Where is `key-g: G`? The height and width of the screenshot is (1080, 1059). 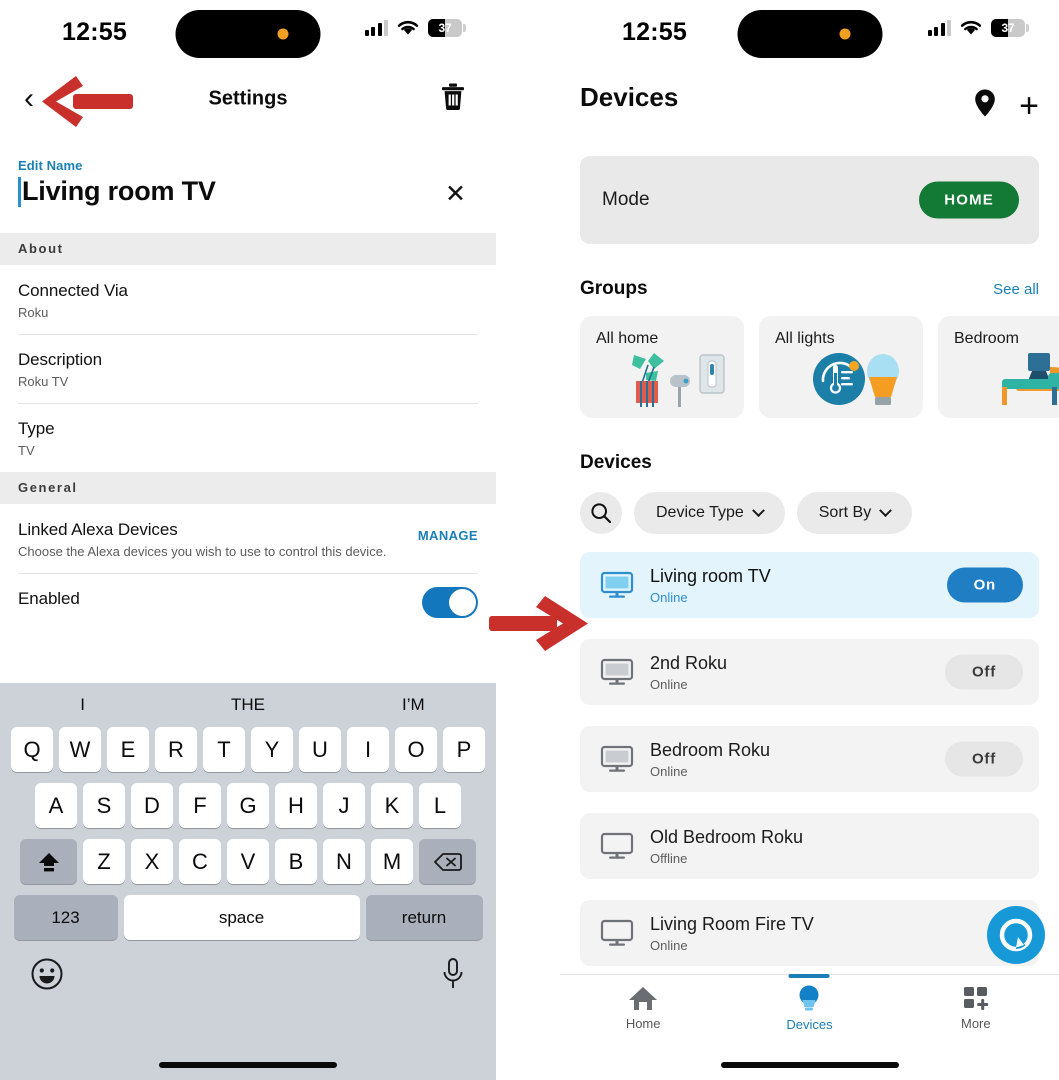 key-g: G is located at coordinates (248, 805).